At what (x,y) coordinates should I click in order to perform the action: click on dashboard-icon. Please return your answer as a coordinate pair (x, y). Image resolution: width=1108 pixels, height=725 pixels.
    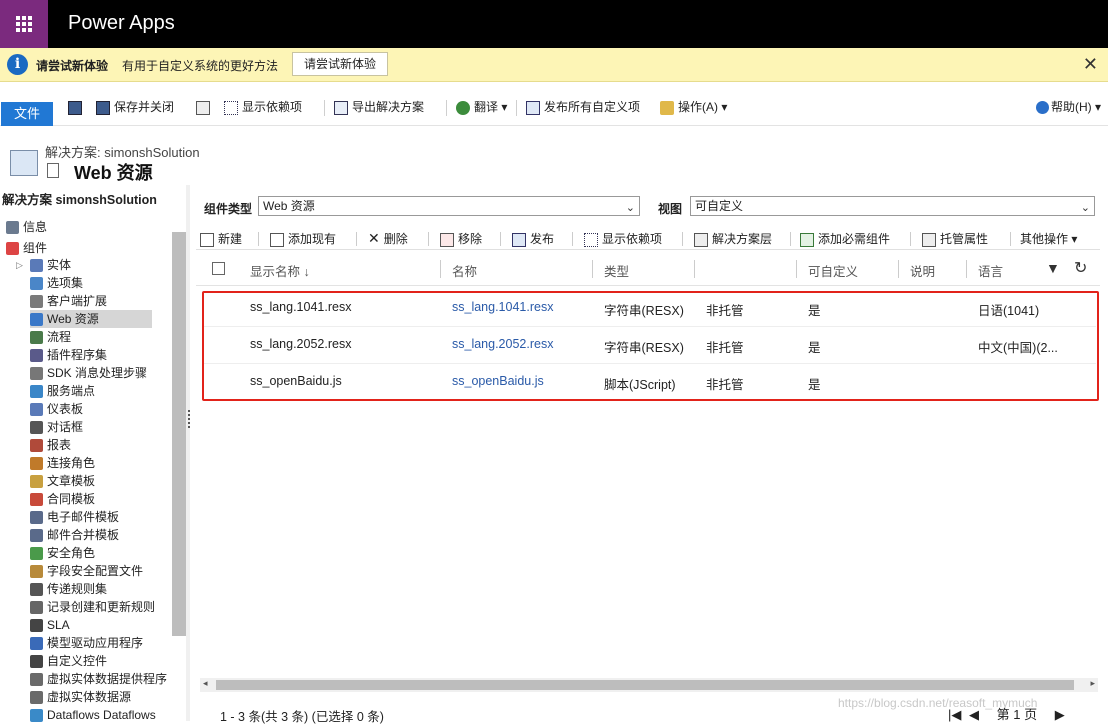
    Looking at the image, I should click on (36, 410).